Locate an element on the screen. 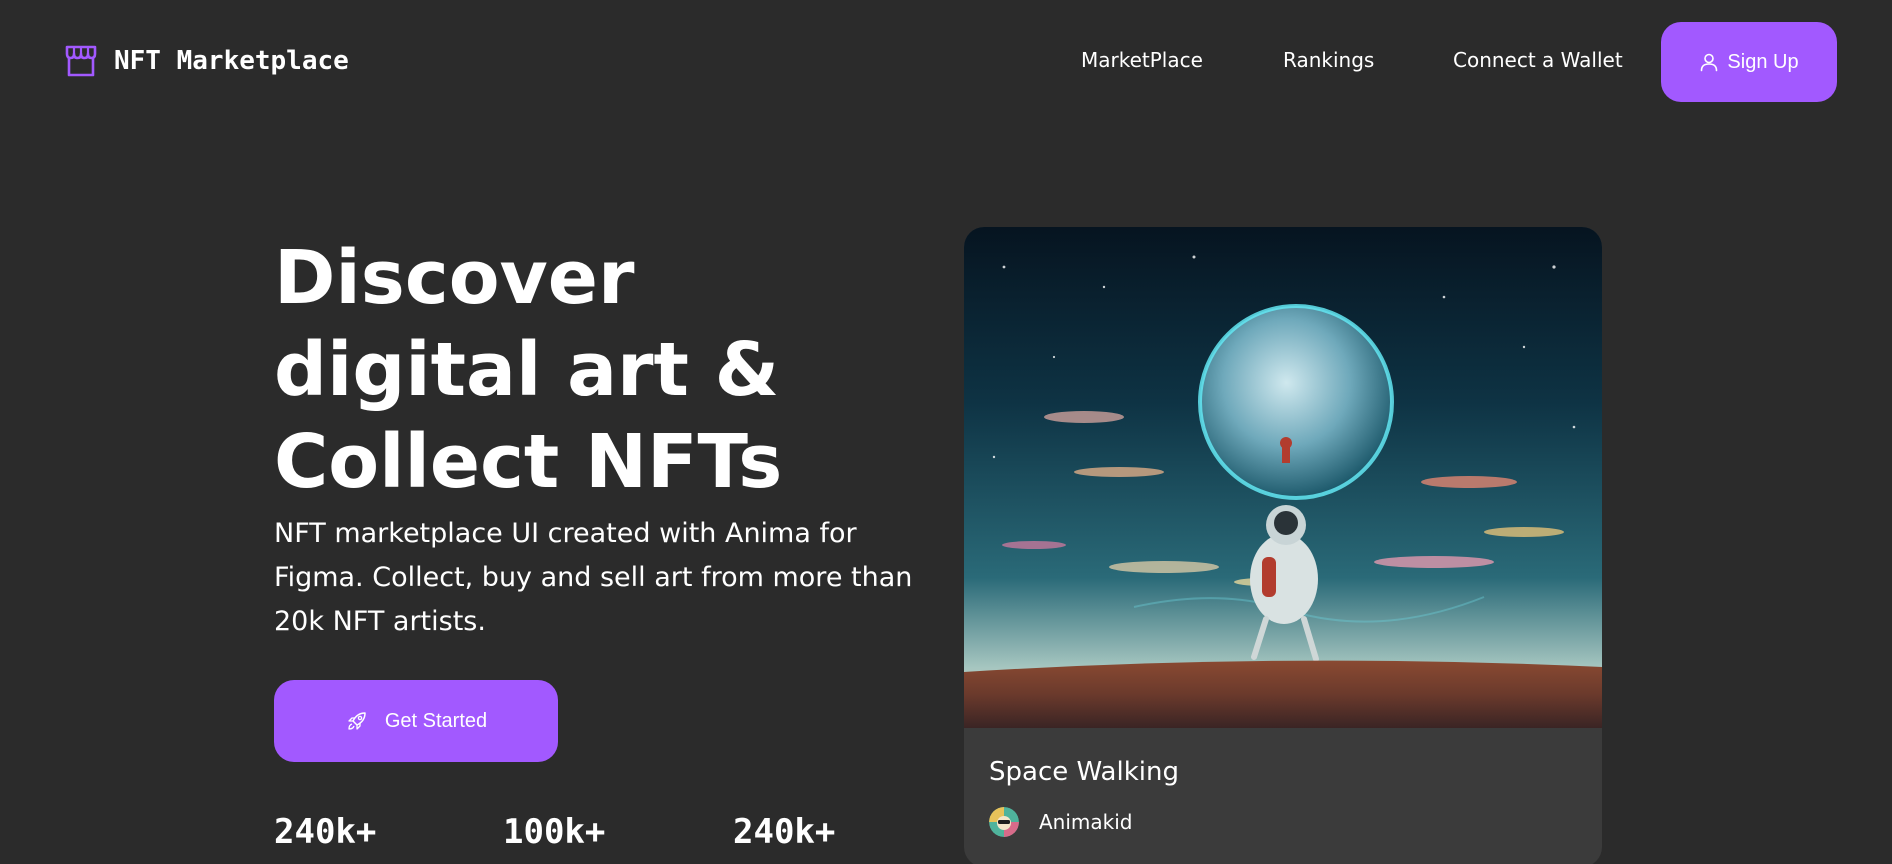 This screenshot has height=864, width=1892. nav-link-rankings: Rankings is located at coordinates (1328, 60).